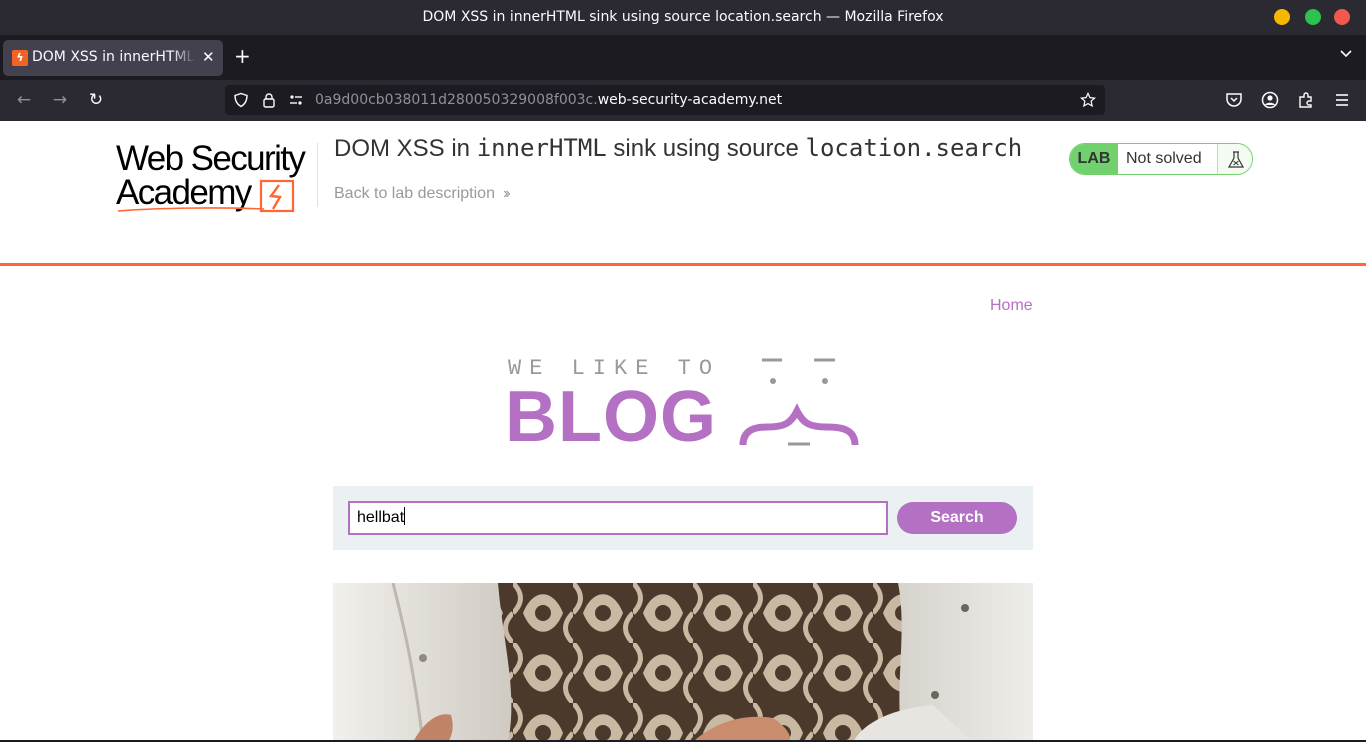 The height and width of the screenshot is (742, 1366). I want to click on lab-badge: LAB, so click(1094, 159).